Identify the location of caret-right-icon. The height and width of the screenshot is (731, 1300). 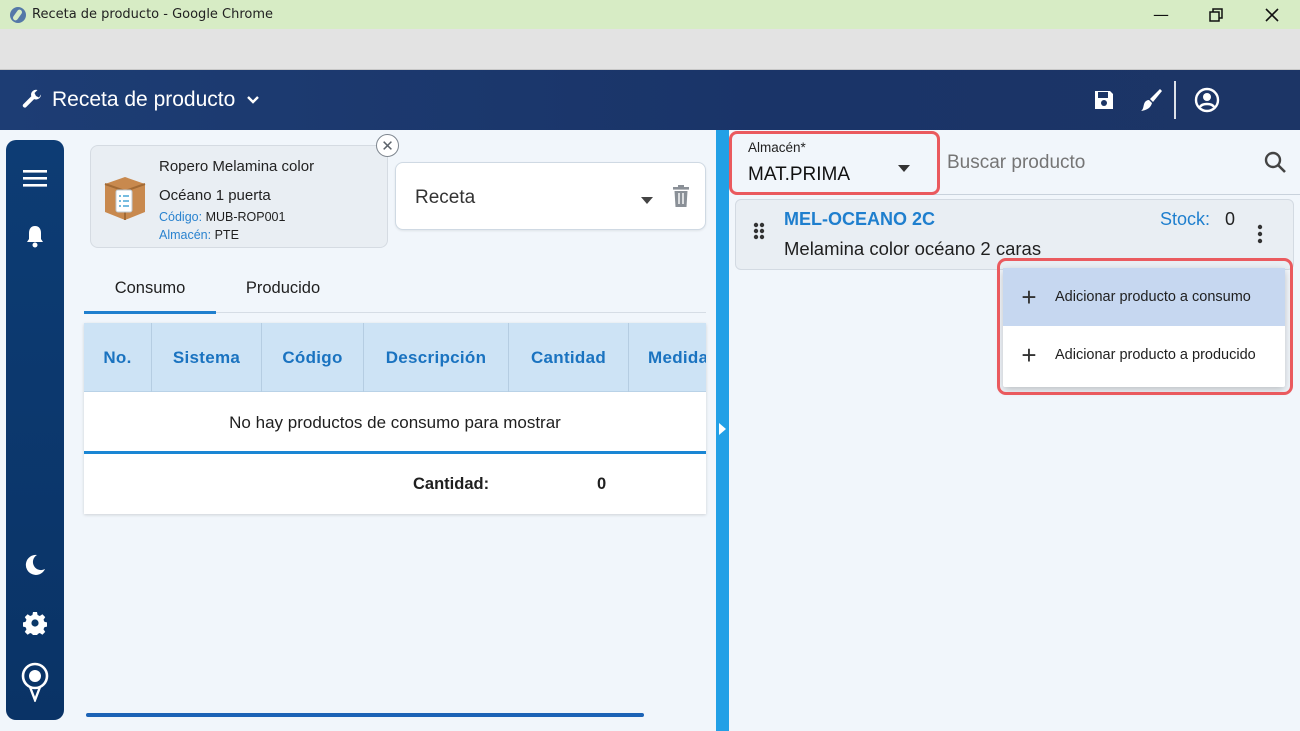
(722, 429).